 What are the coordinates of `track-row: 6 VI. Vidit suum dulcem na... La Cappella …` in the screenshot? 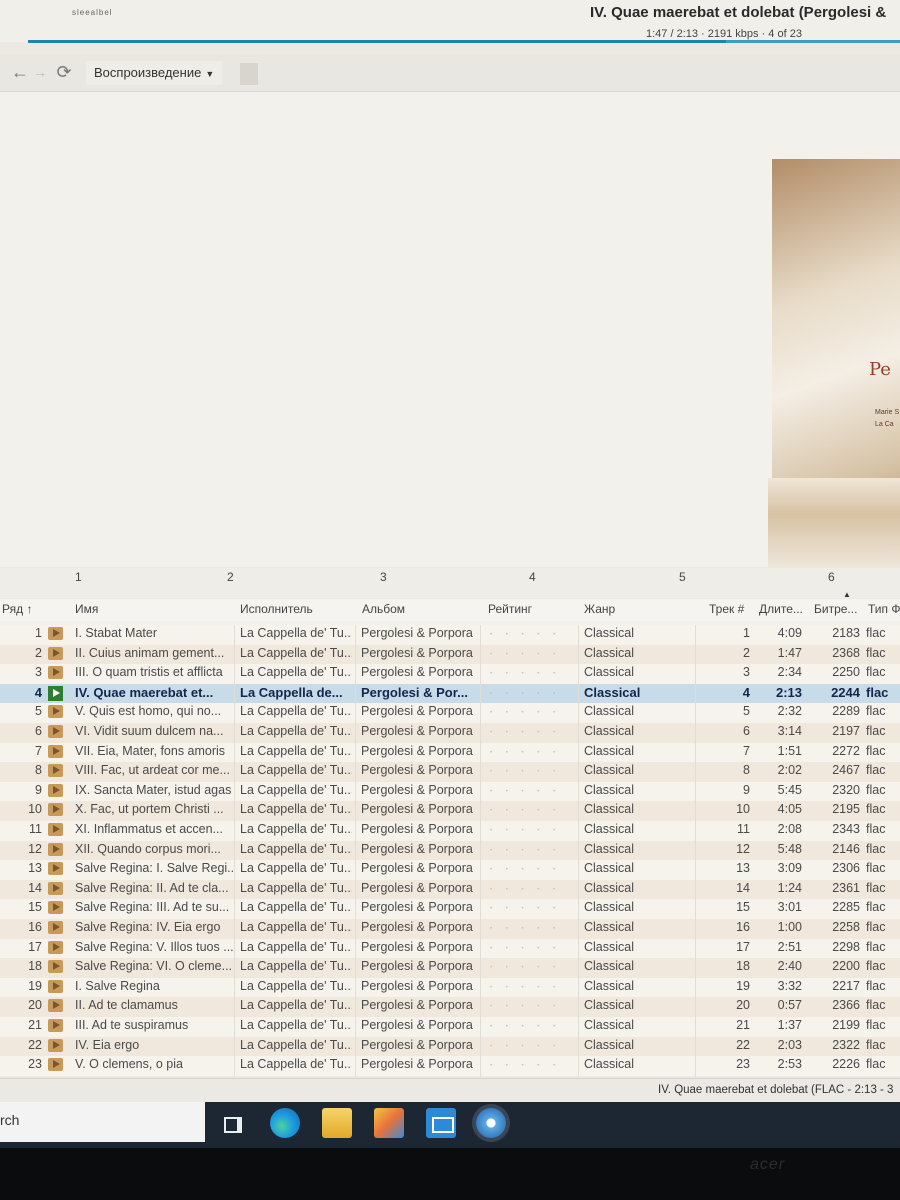 It's located at (450, 733).